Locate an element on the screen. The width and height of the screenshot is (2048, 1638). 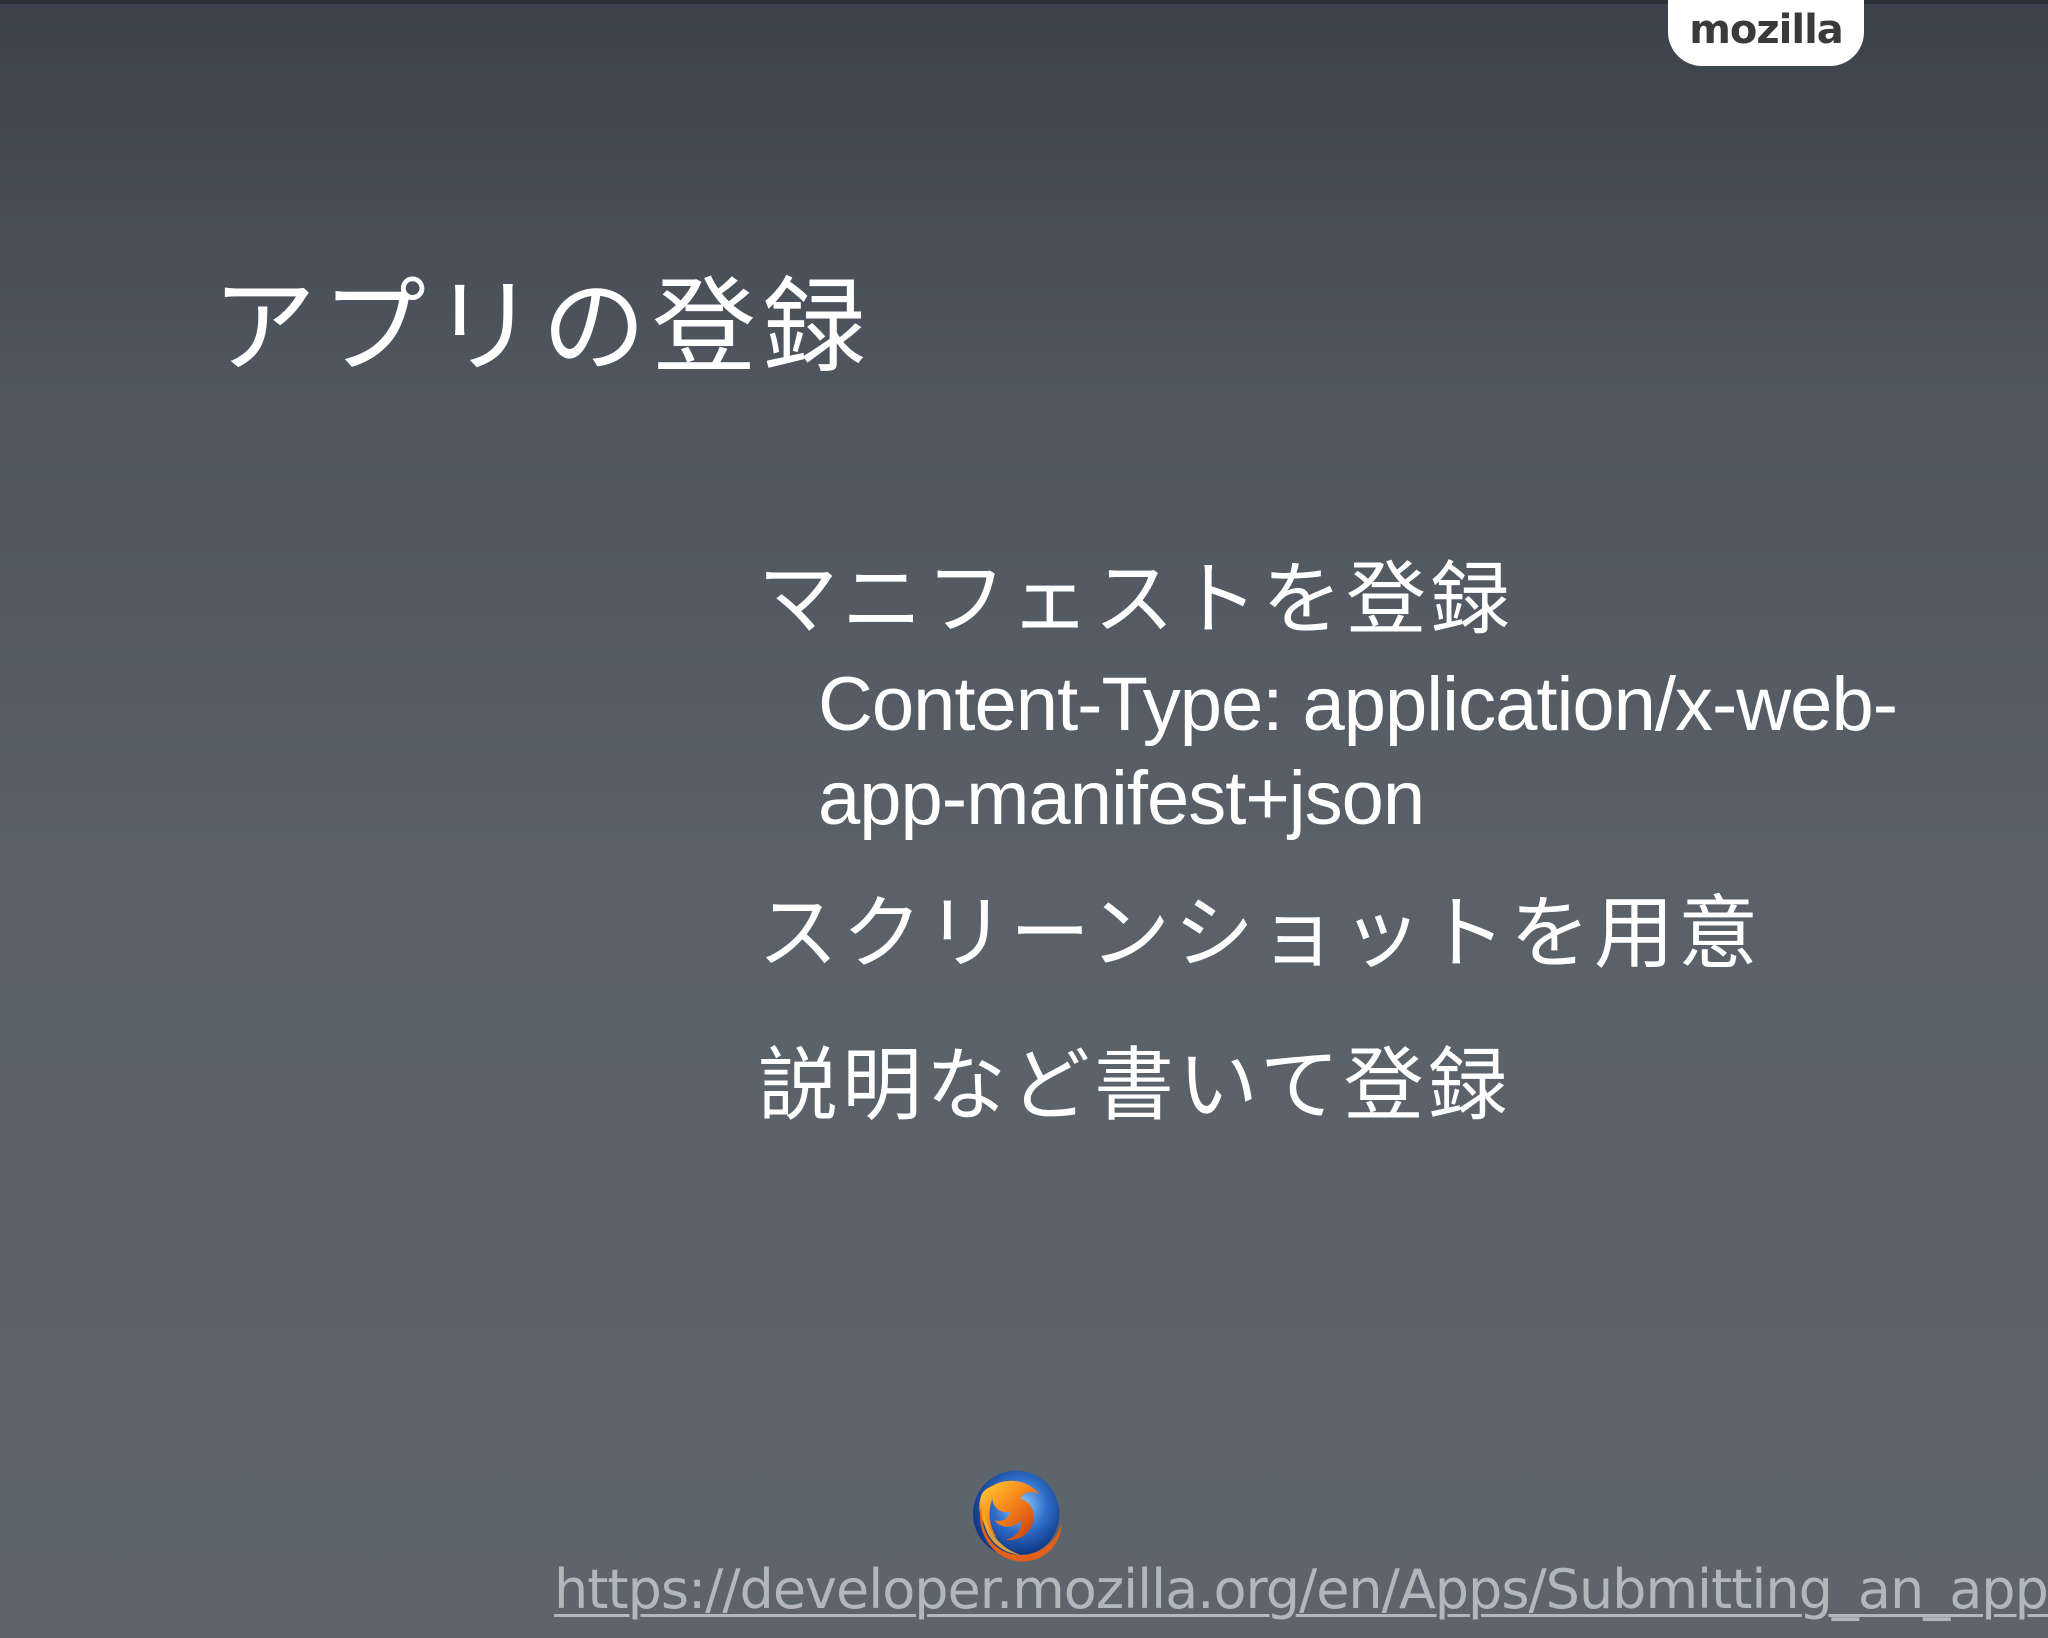
slide-title: アプリの登録 is located at coordinates (542, 327).